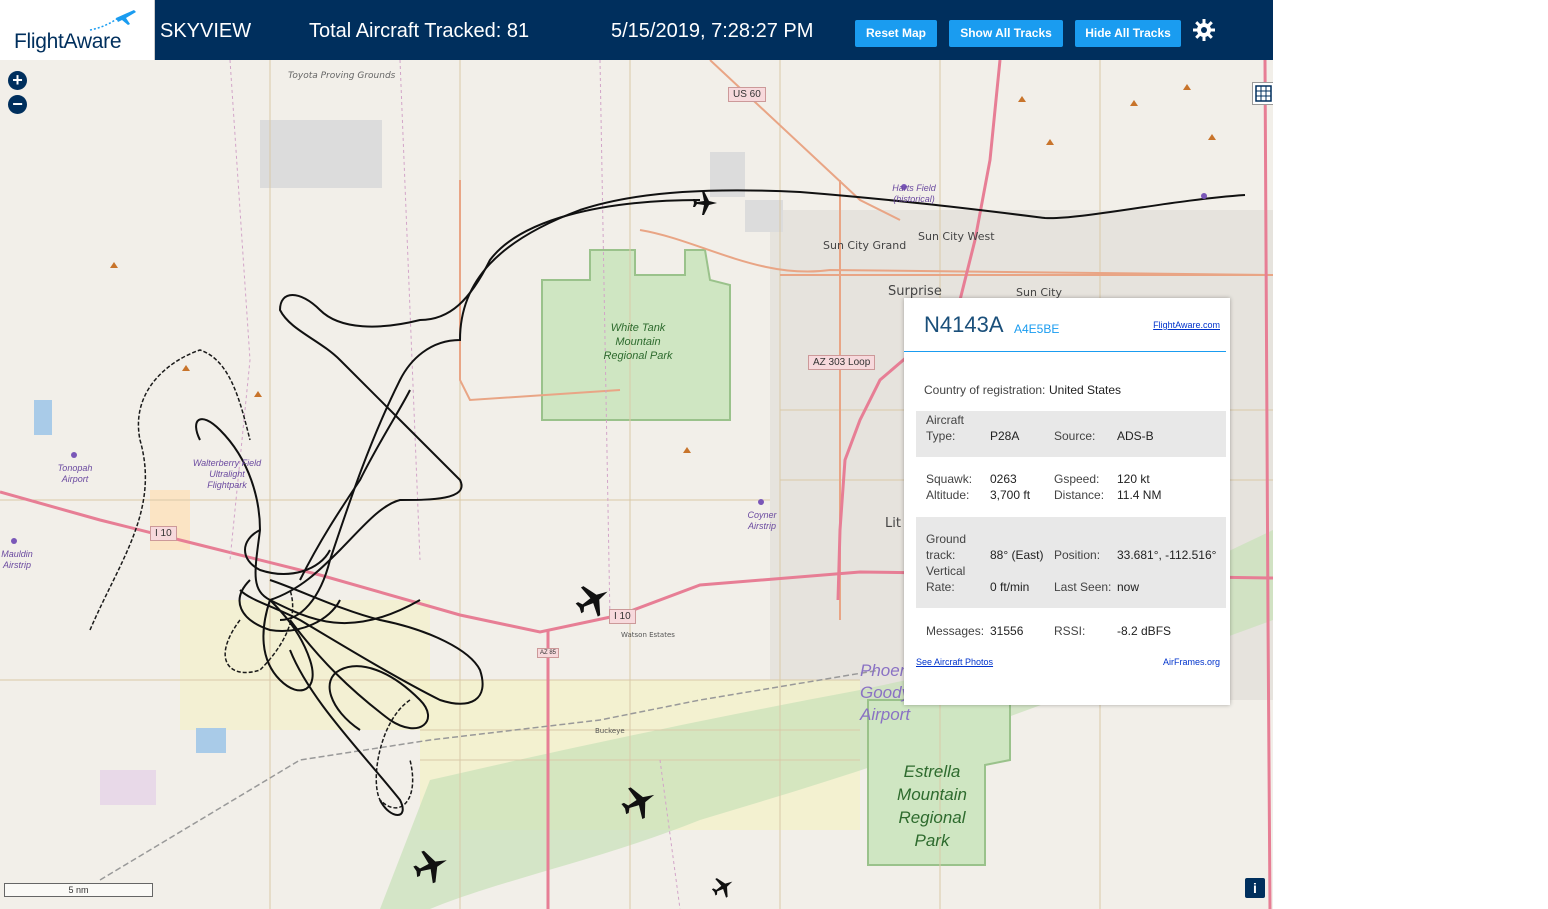 The height and width of the screenshot is (909, 1548). What do you see at coordinates (1139, 495) in the screenshot?
I see `distance-value: 11.4 NM` at bounding box center [1139, 495].